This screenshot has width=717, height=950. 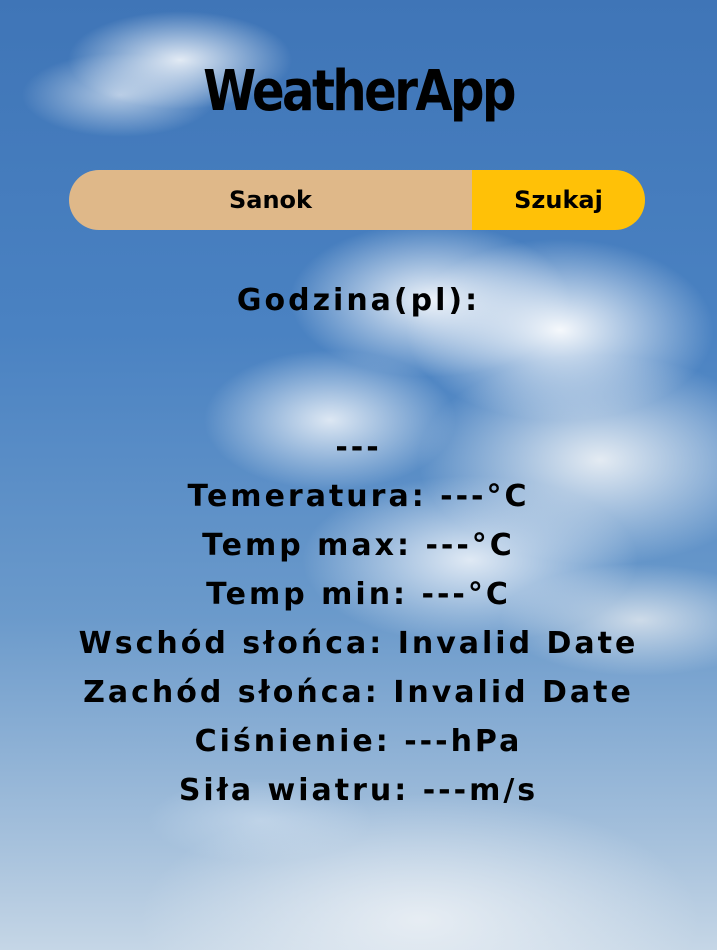 I want to click on time-value, so click(x=358, y=349).